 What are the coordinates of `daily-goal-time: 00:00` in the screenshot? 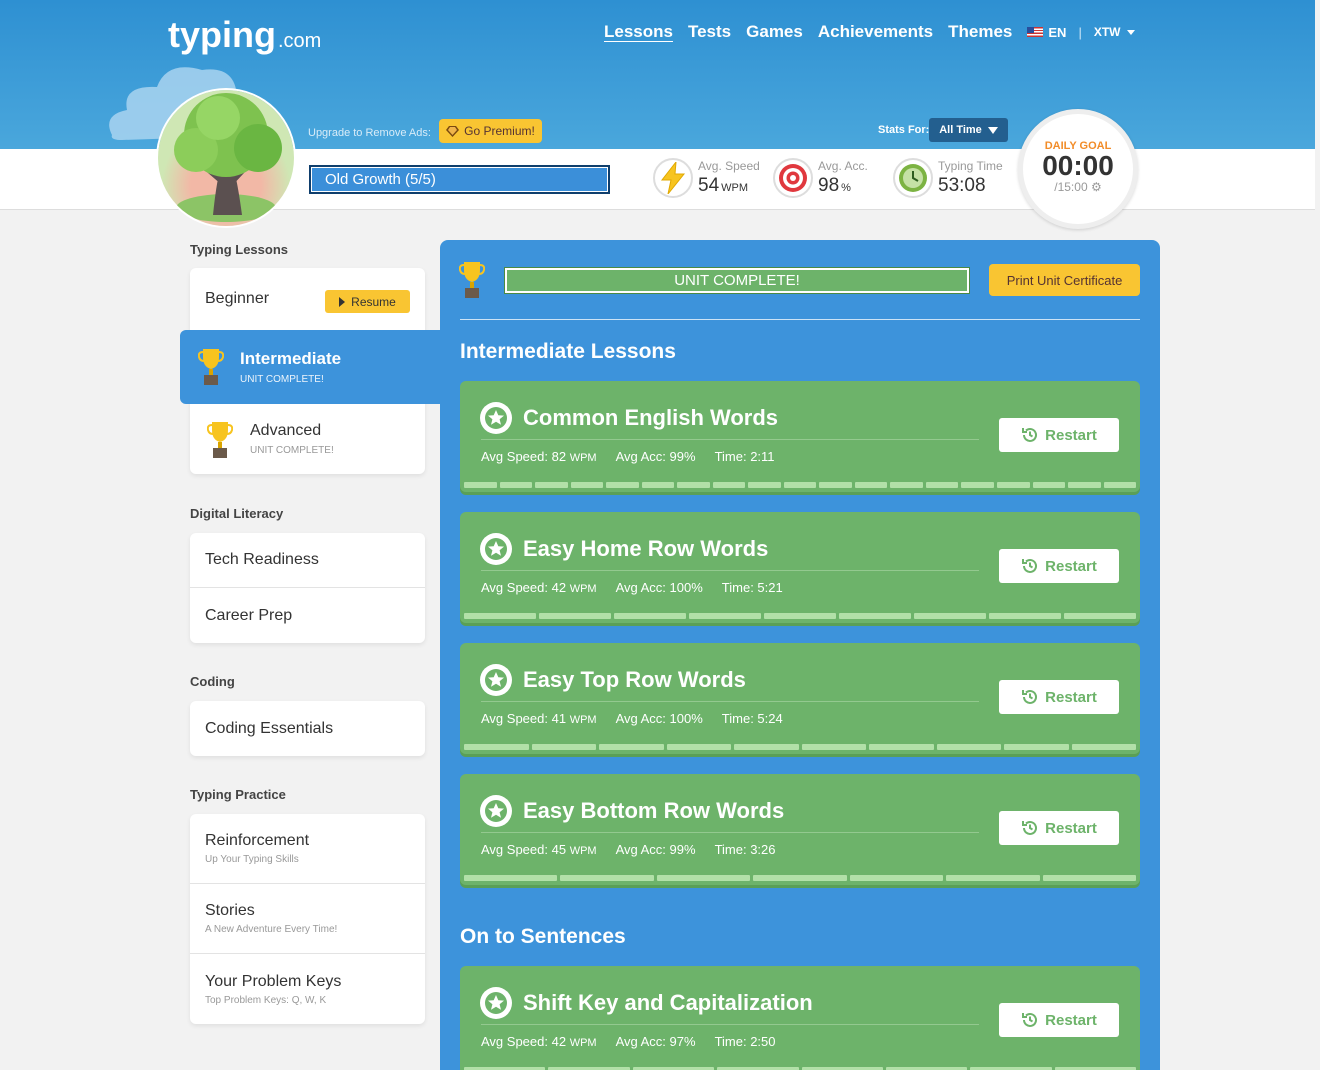 It's located at (1078, 165).